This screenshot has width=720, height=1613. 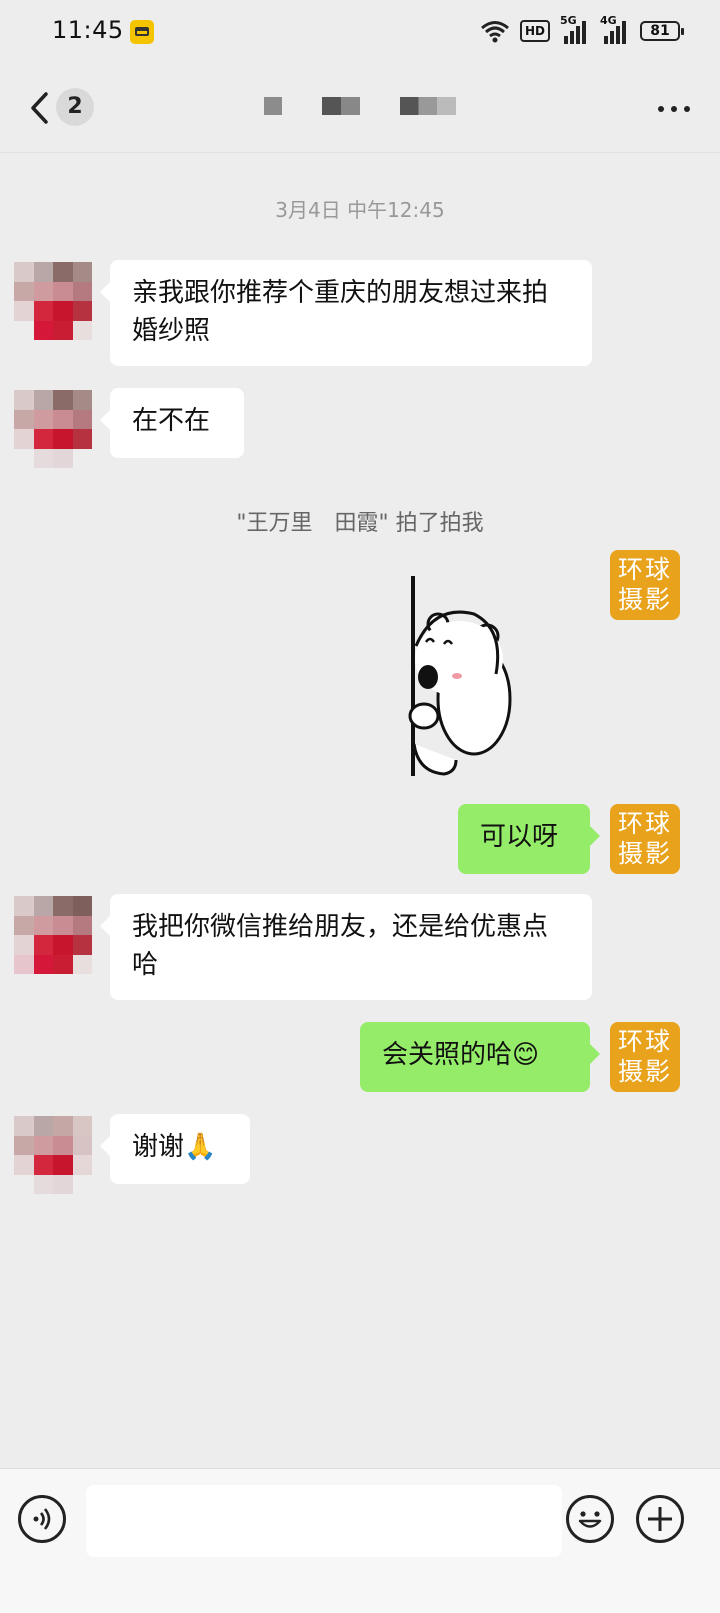 What do you see at coordinates (175, 1149) in the screenshot?
I see `message-bubble-received: 谢谢🙏` at bounding box center [175, 1149].